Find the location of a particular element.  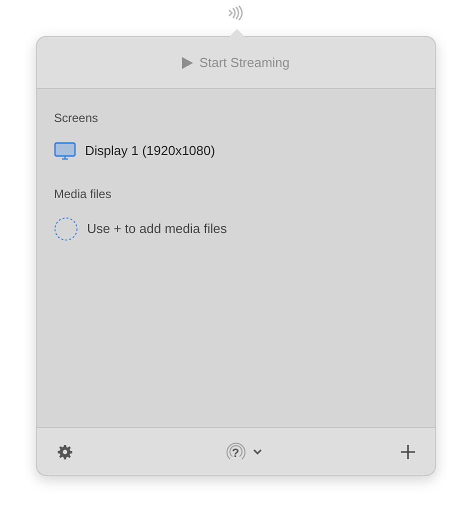

section-title: Media files is located at coordinates (83, 194).